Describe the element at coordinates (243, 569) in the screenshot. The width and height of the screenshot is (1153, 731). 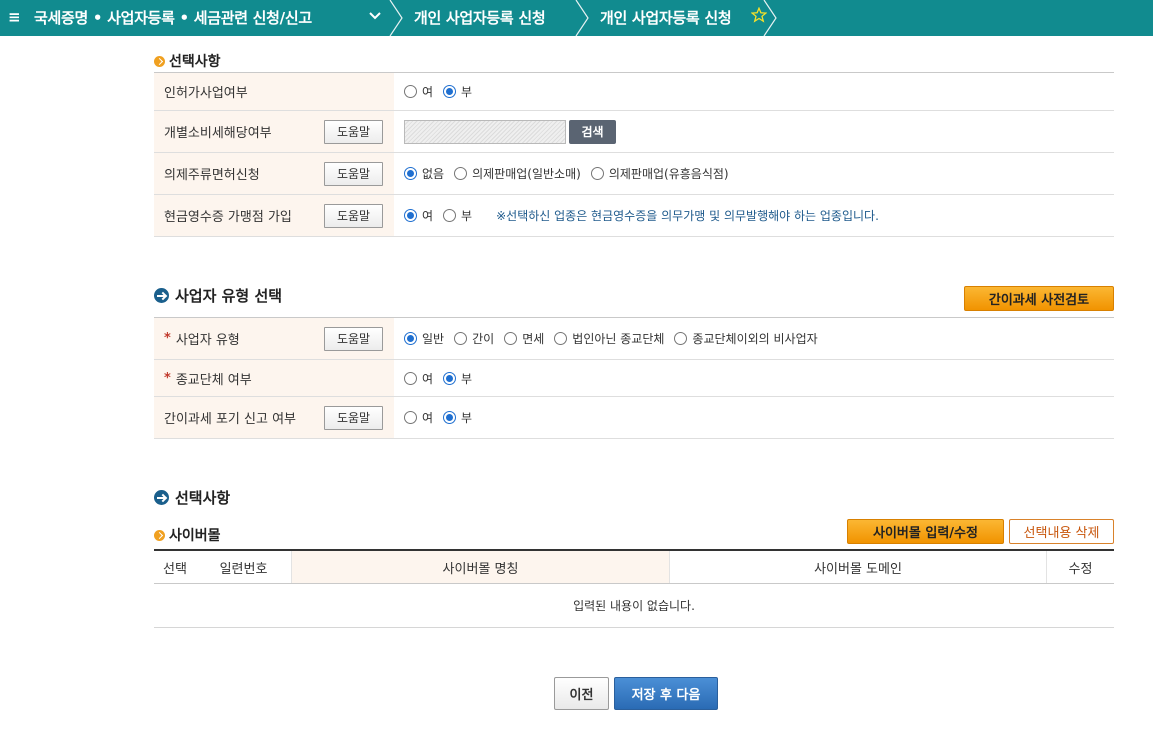
I see `column-header-serial: 일련번호` at that location.